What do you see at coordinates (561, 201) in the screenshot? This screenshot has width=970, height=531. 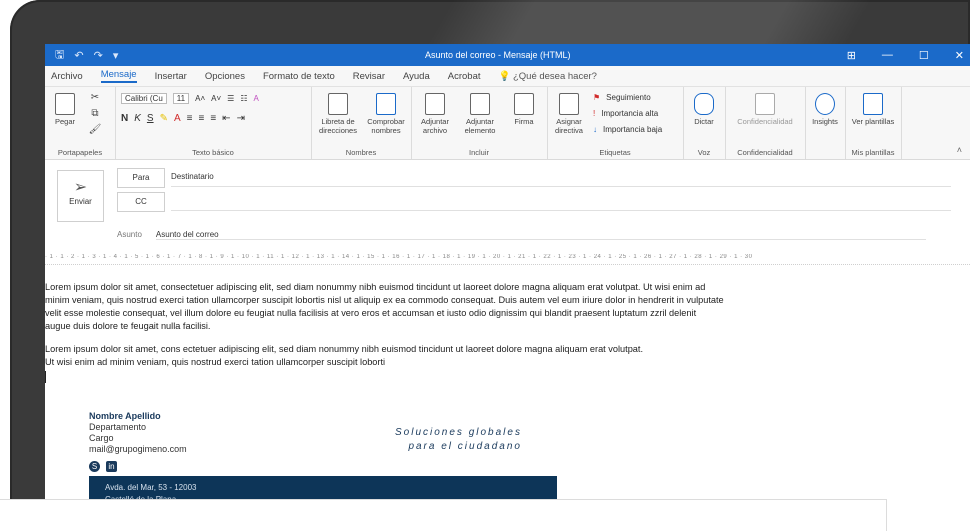 I see `cc-field` at bounding box center [561, 201].